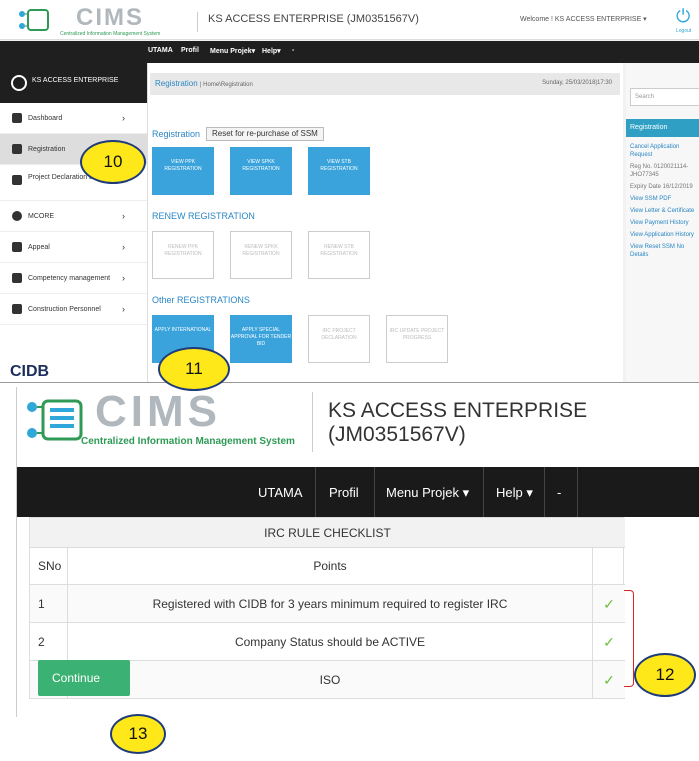 This screenshot has width=699, height=761. Describe the element at coordinates (514, 493) in the screenshot. I see `nav-help: Help ▾` at that location.